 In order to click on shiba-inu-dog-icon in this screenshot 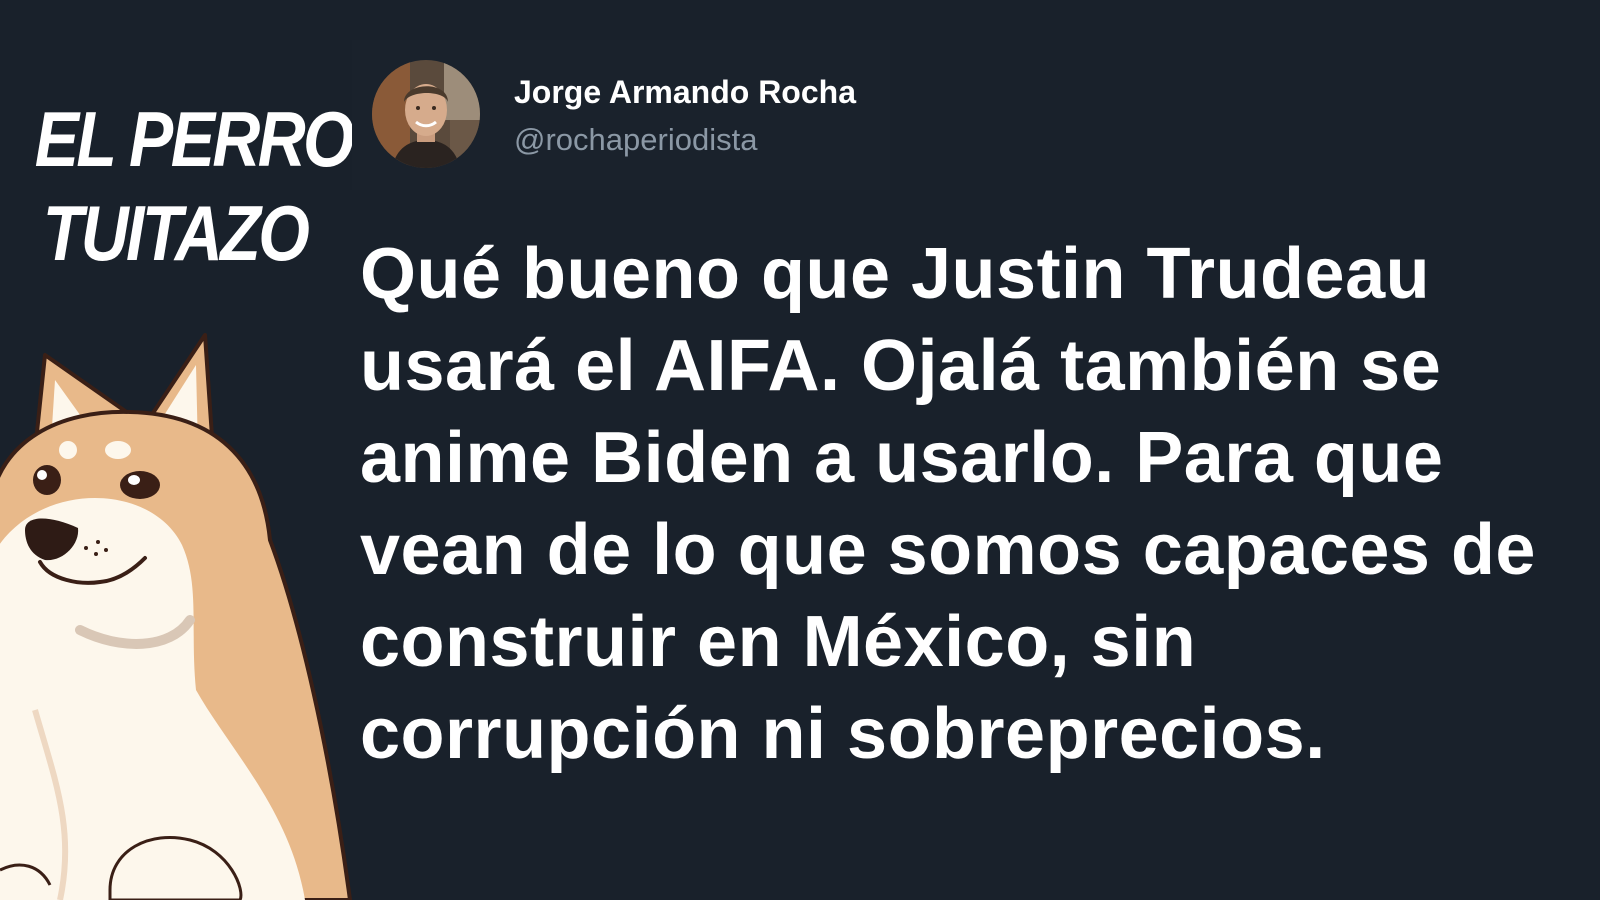, I will do `click(176, 616)`.